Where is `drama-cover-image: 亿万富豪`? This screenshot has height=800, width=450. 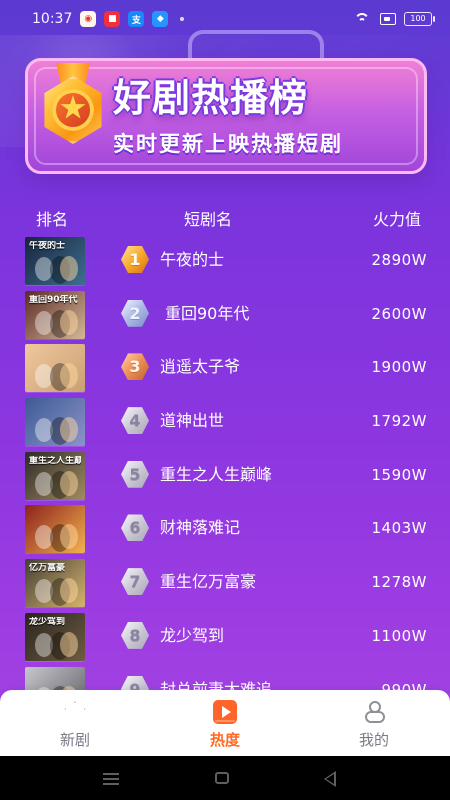 drama-cover-image: 亿万富豪 is located at coordinates (55, 583).